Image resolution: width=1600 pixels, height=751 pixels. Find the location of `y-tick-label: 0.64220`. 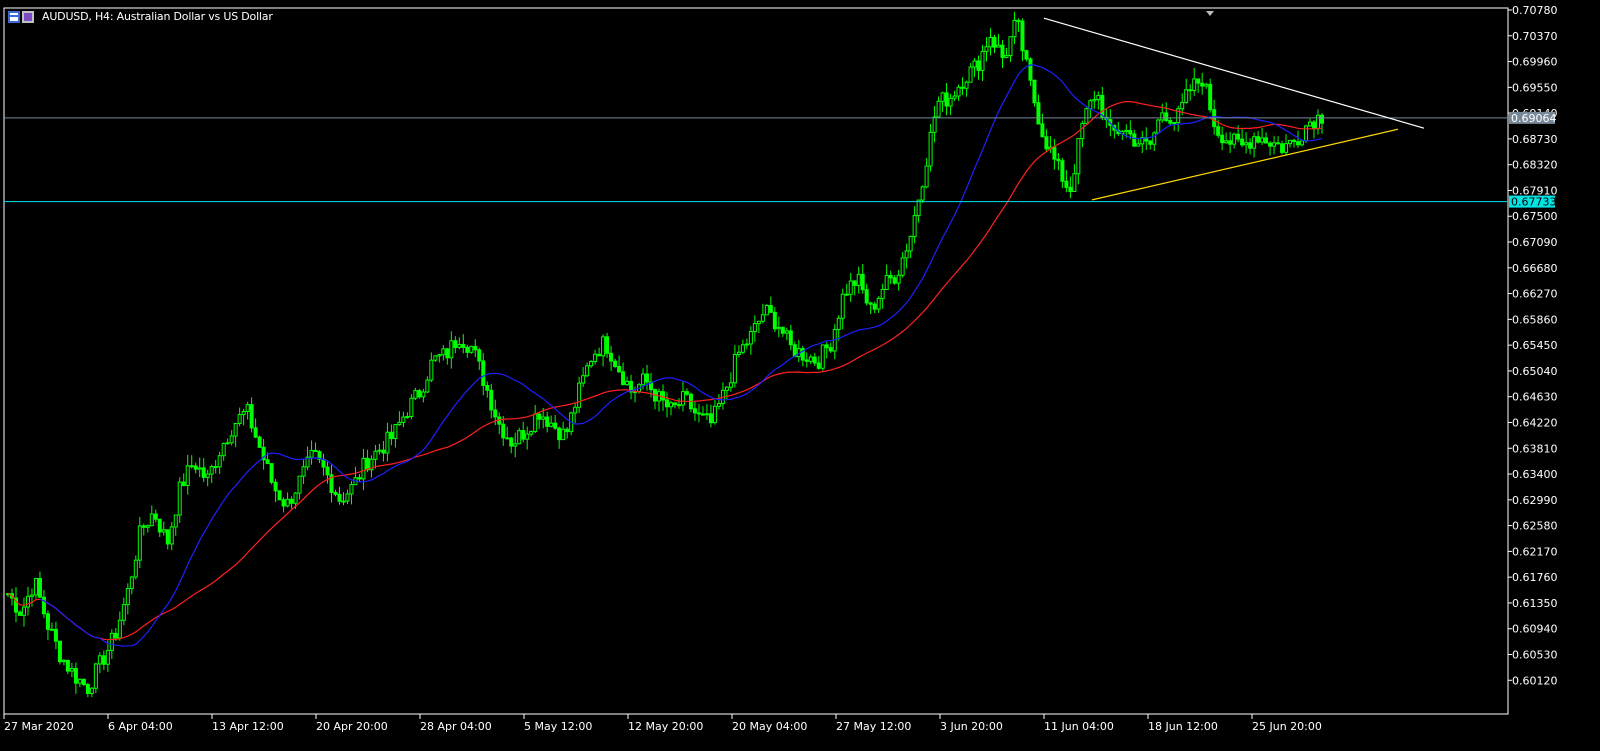

y-tick-label: 0.64220 is located at coordinates (1535, 422).